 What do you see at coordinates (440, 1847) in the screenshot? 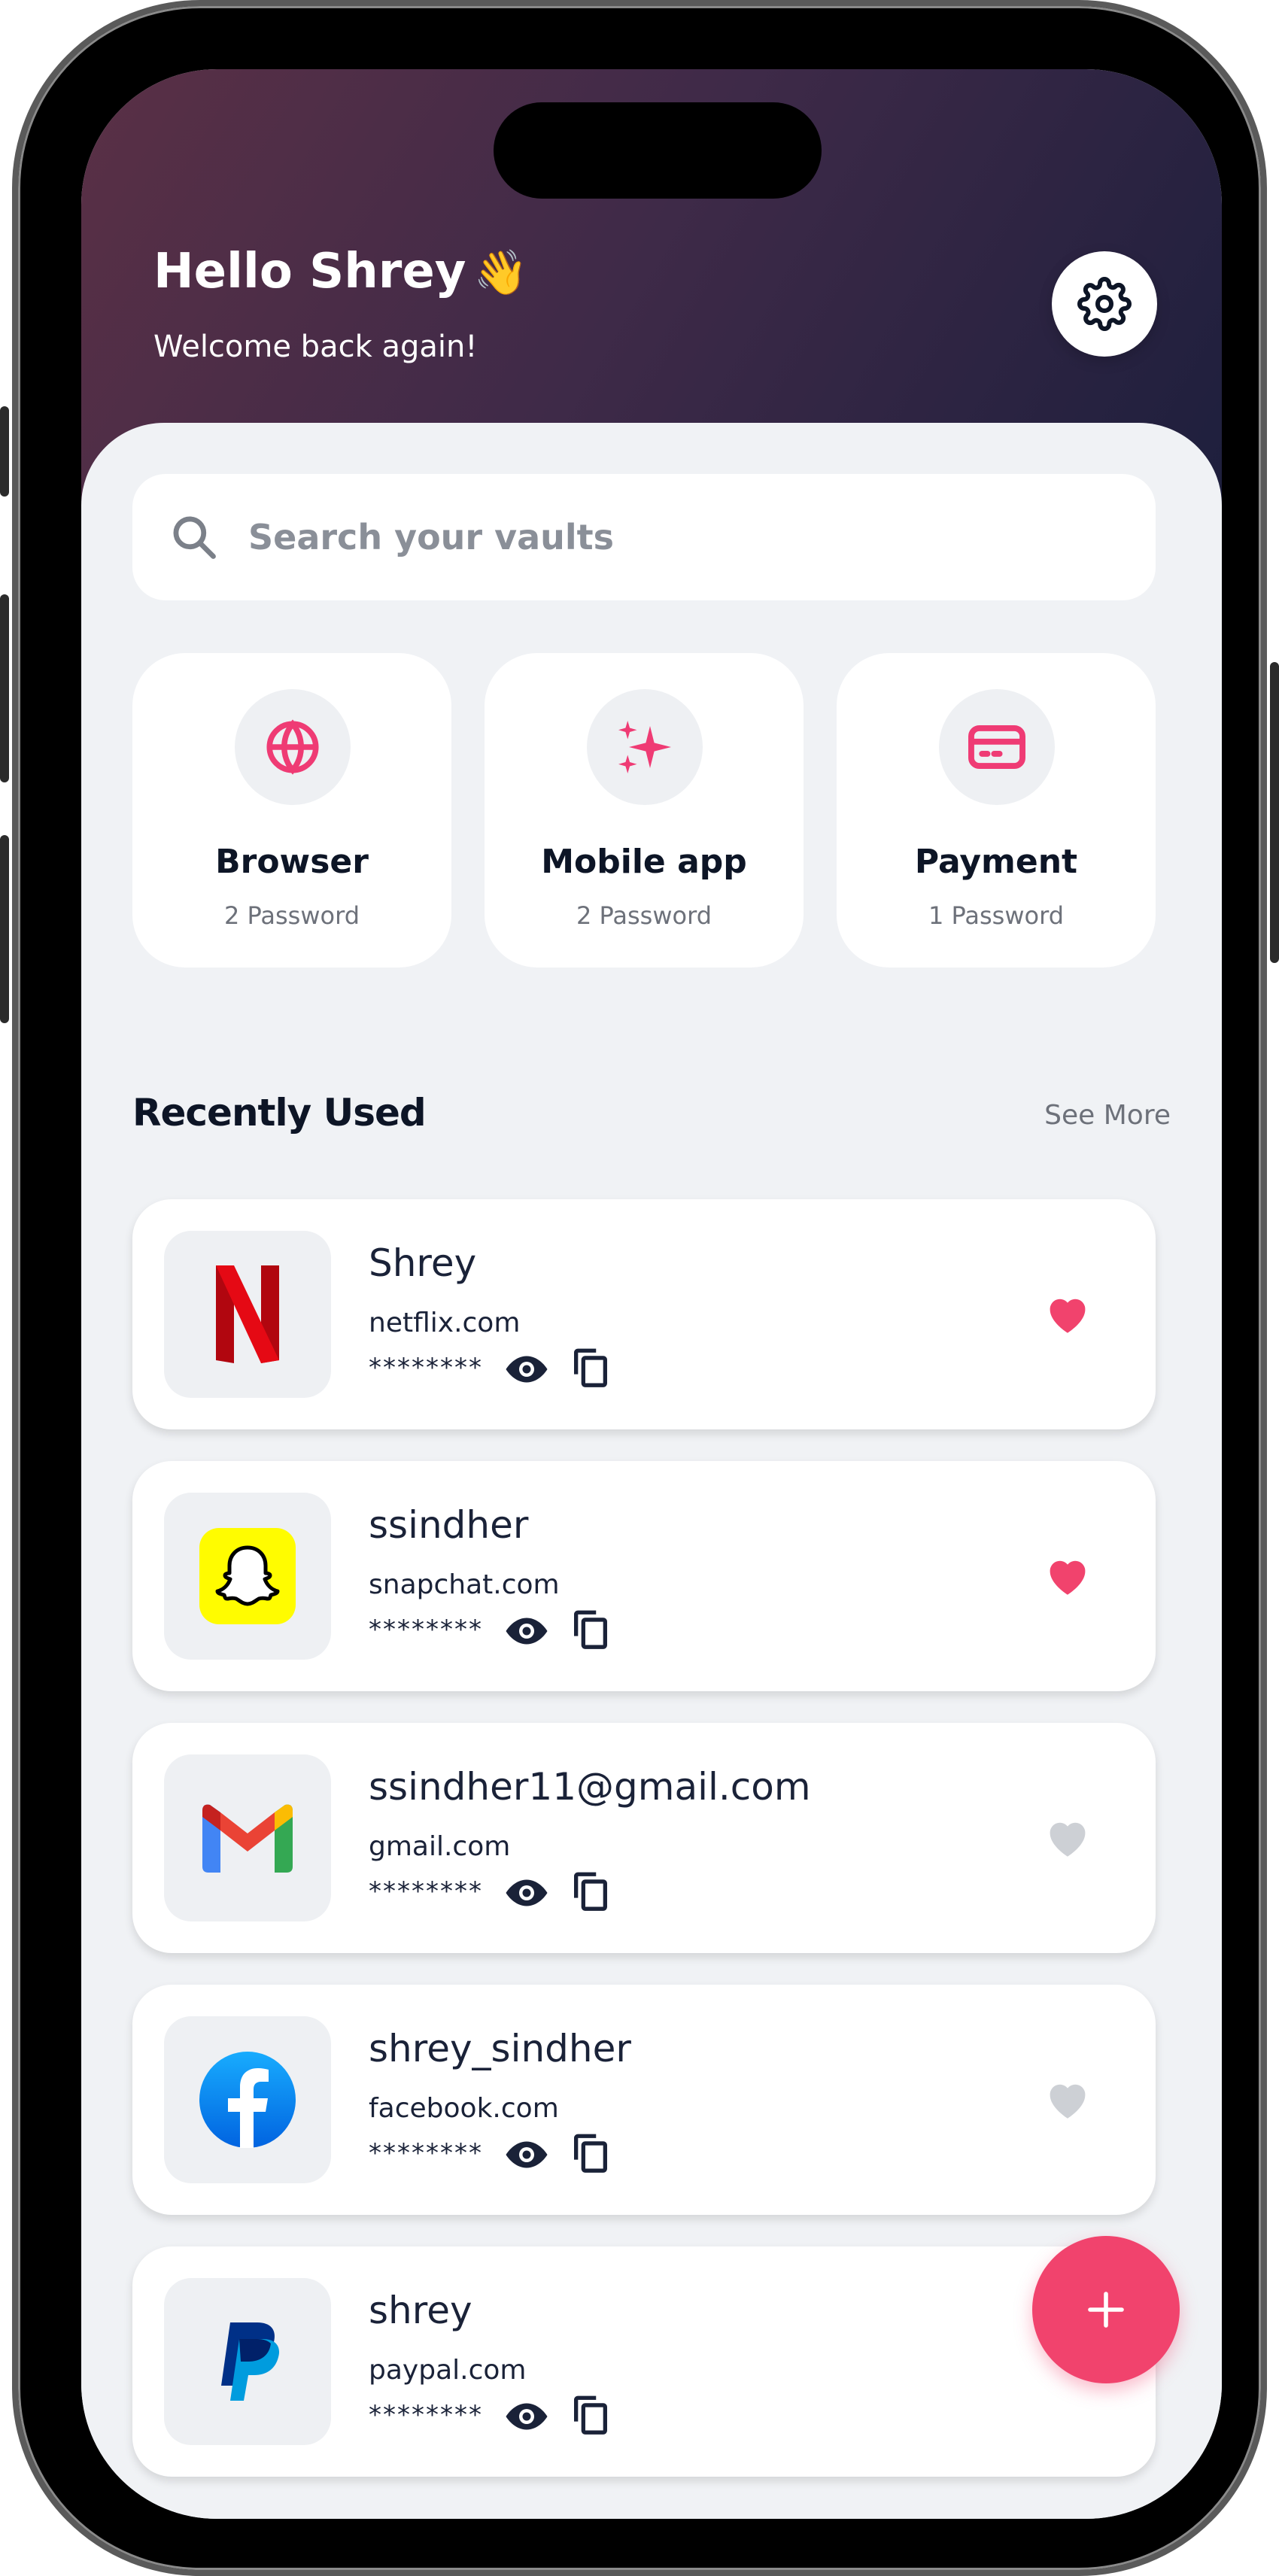
I see `account-domain: gmail.com` at bounding box center [440, 1847].